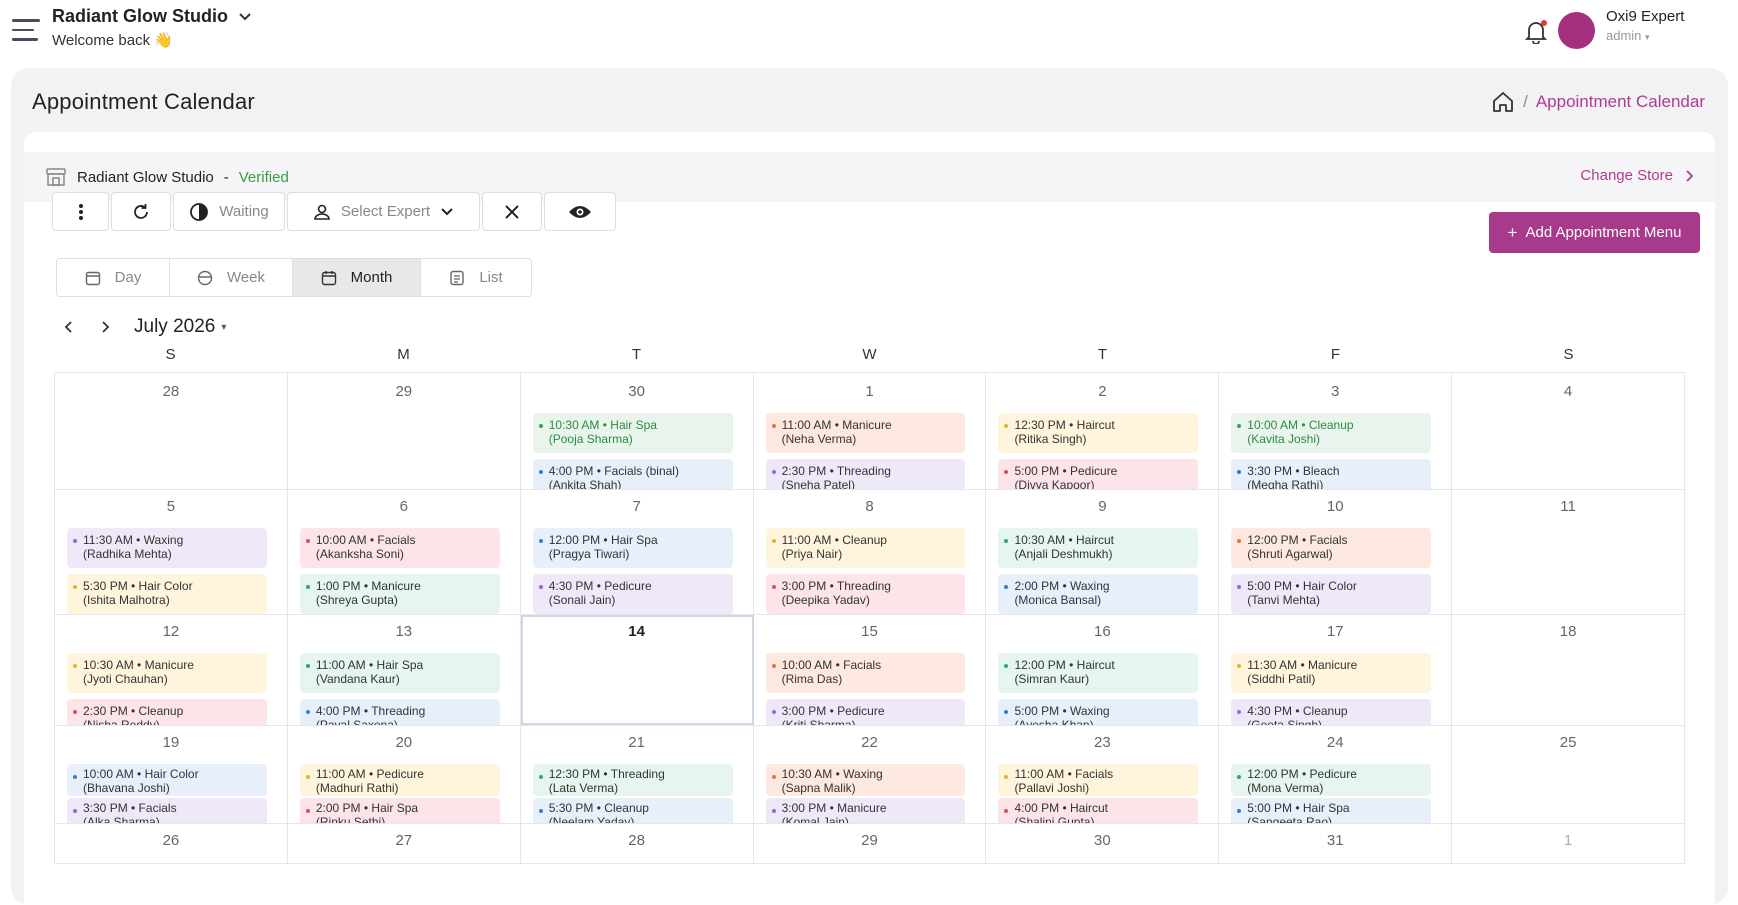 This screenshot has height=905, width=1738. What do you see at coordinates (1636, 175) in the screenshot?
I see `change-store-link: Change Store` at bounding box center [1636, 175].